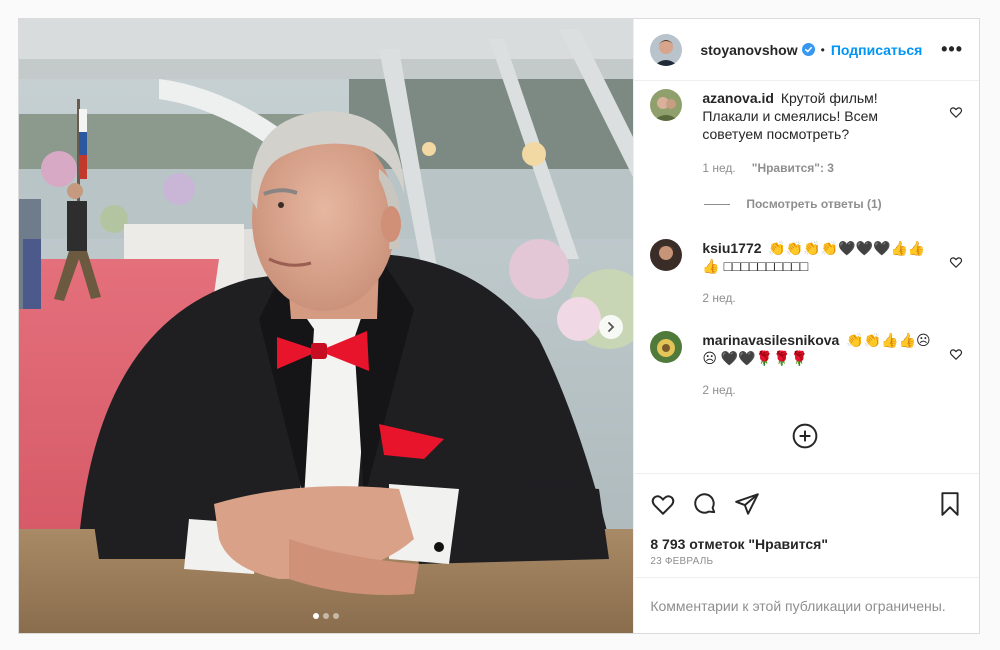 The width and height of the screenshot is (1000, 650). What do you see at coordinates (877, 50) in the screenshot?
I see `follow-button: Подписаться` at bounding box center [877, 50].